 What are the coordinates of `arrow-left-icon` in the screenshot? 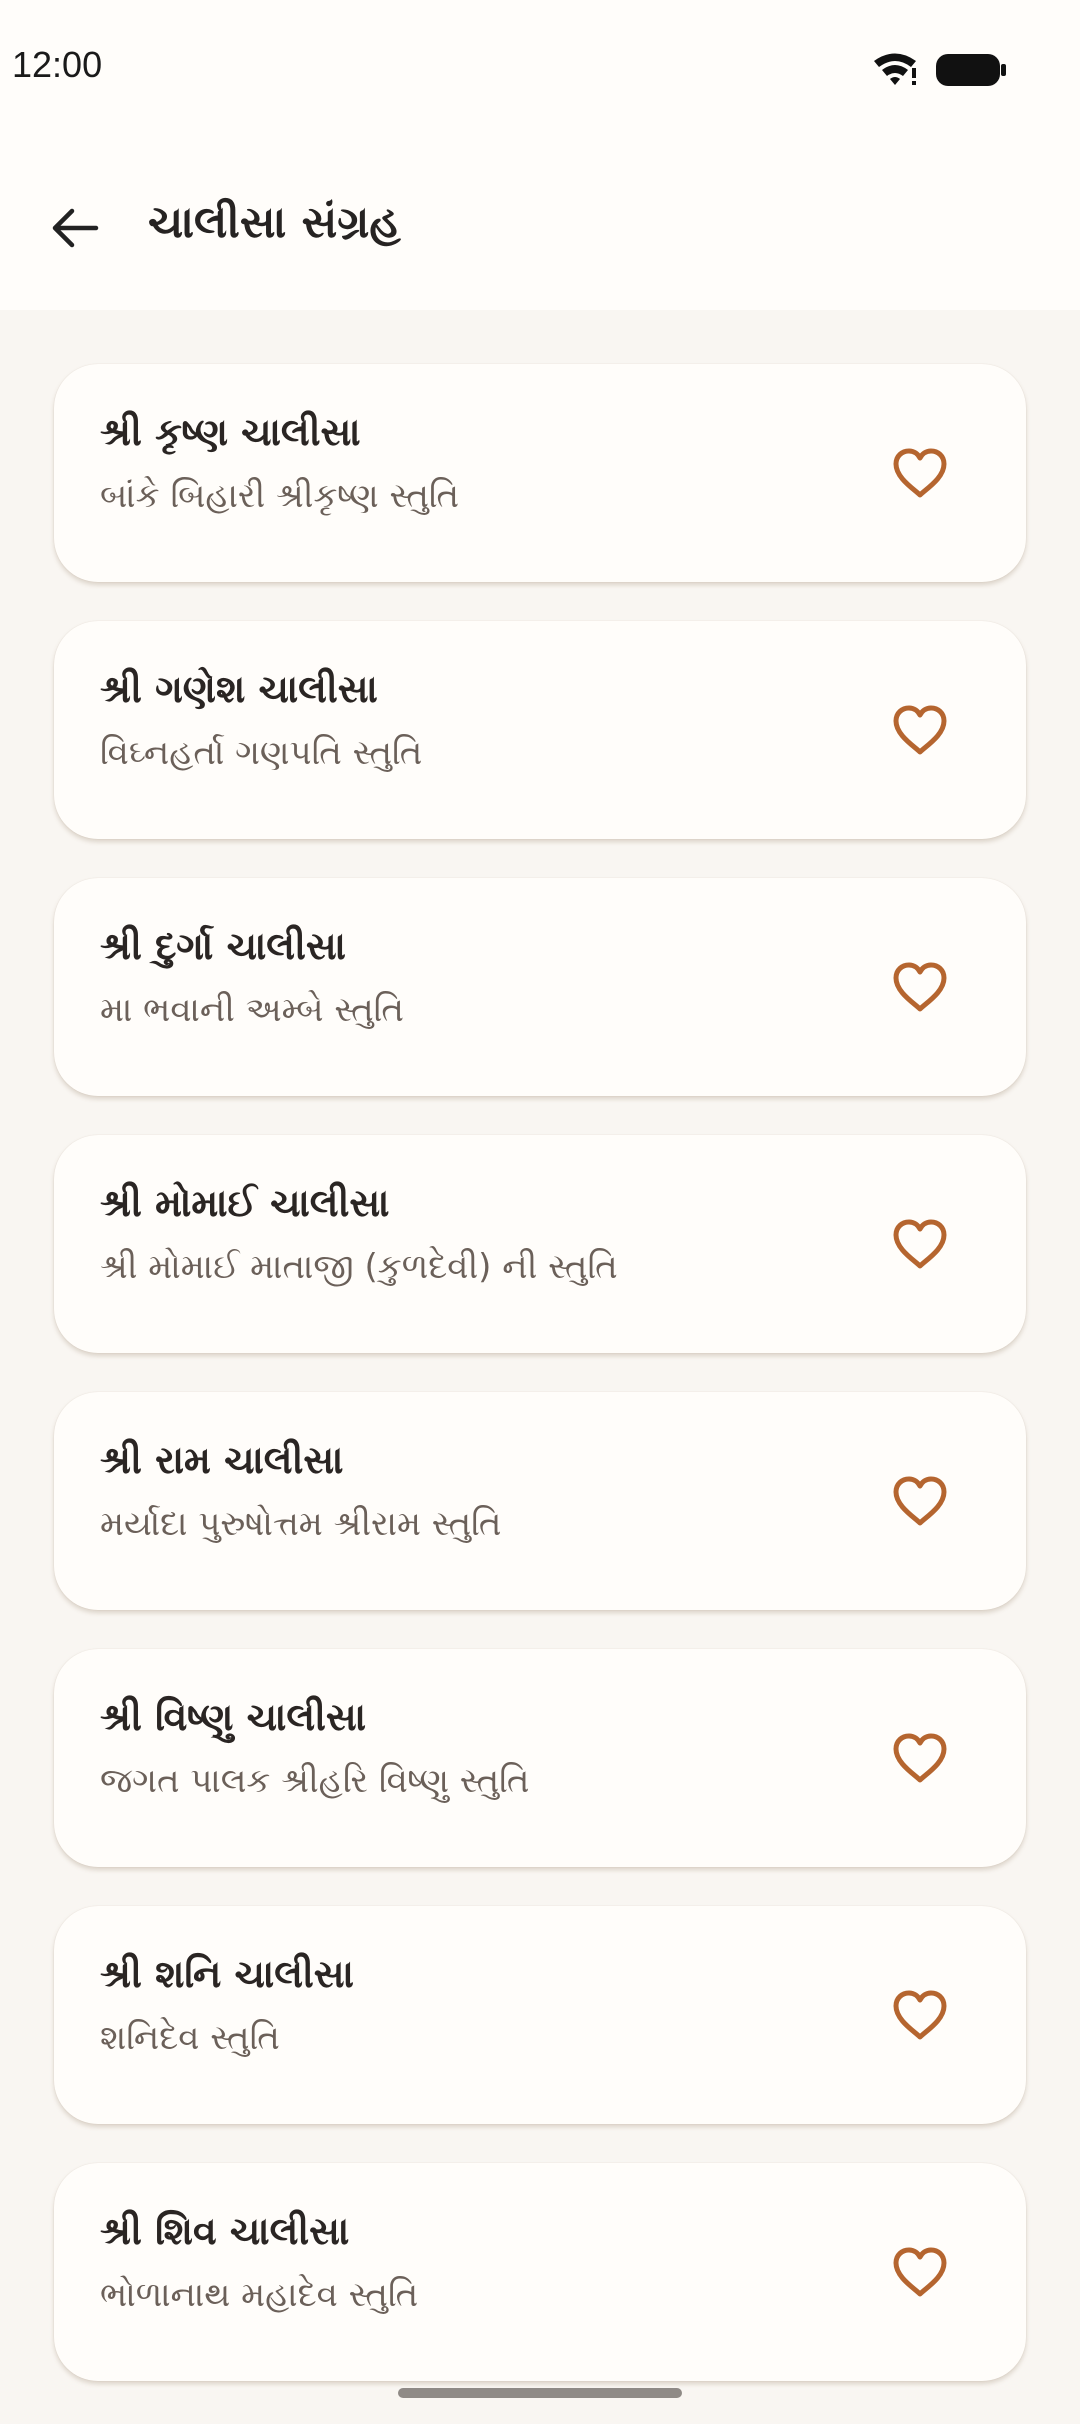 It's located at (75, 228).